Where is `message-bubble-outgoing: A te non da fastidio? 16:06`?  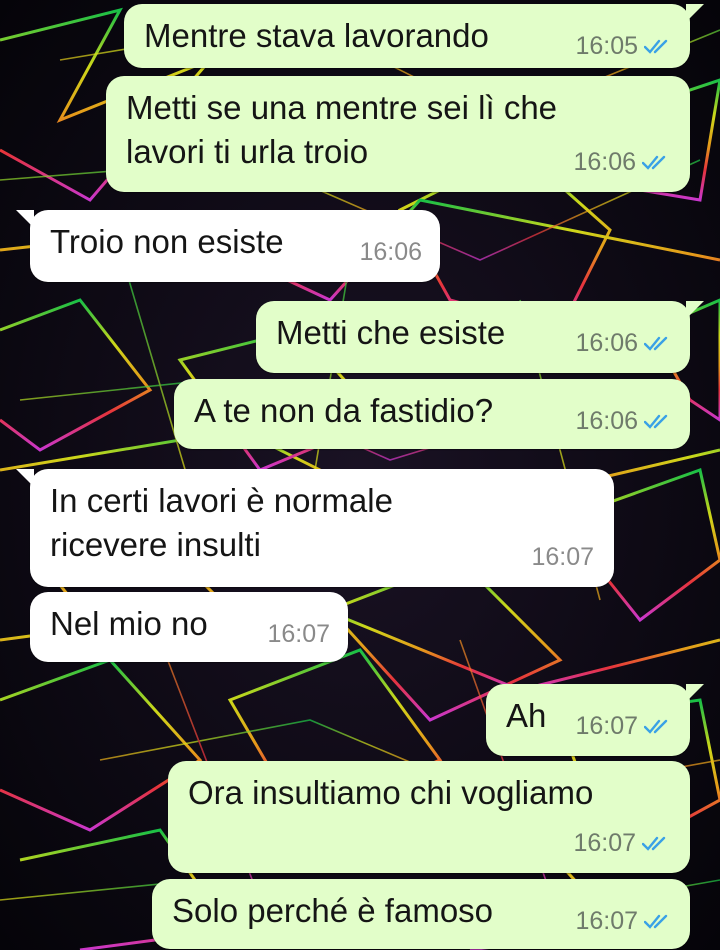
message-bubble-outgoing: A te non da fastidio? 16:06 is located at coordinates (432, 414).